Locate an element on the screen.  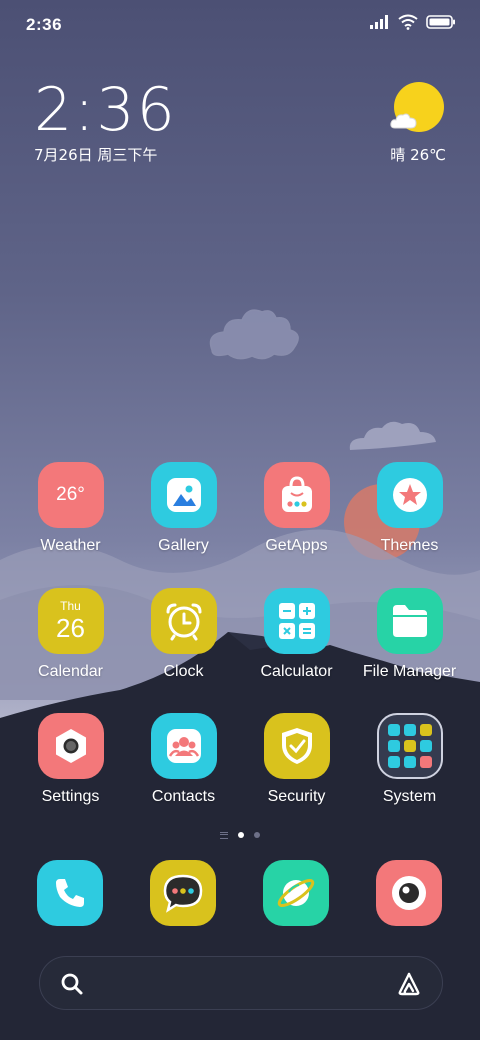
app-gallery: Gallery is located at coordinates (183, 512).